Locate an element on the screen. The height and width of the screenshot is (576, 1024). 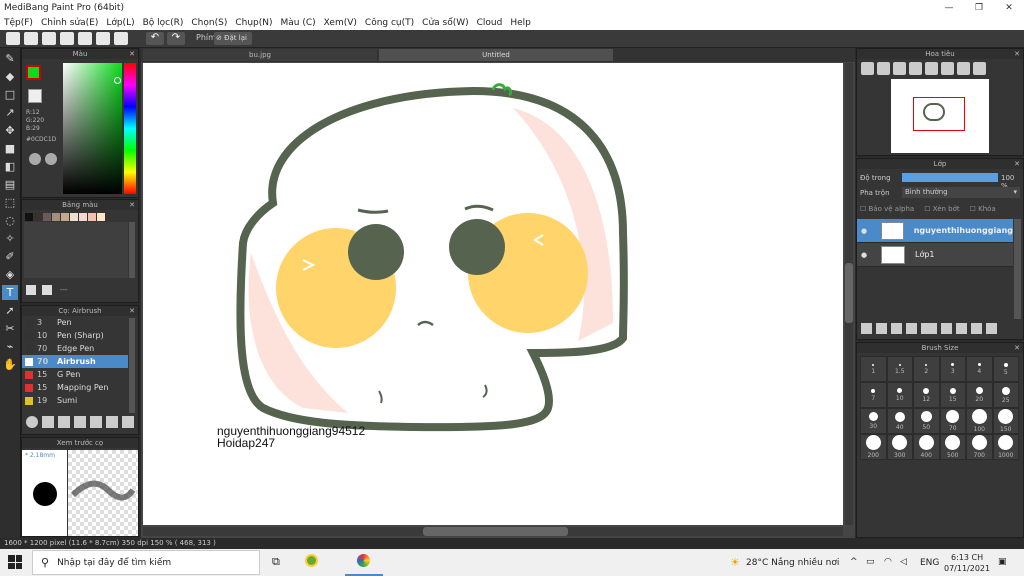
brush-size-cell: 7 is located at coordinates (873, 395).